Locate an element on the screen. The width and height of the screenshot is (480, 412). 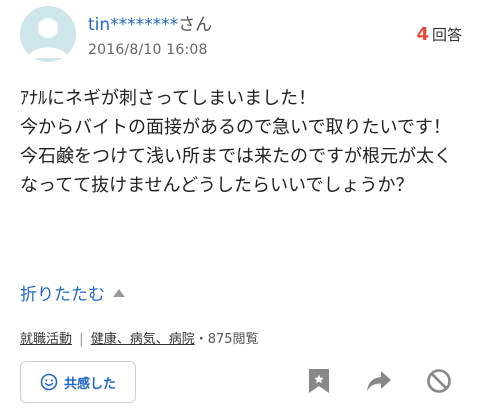
answer-count-number: 4 is located at coordinates (422, 34).